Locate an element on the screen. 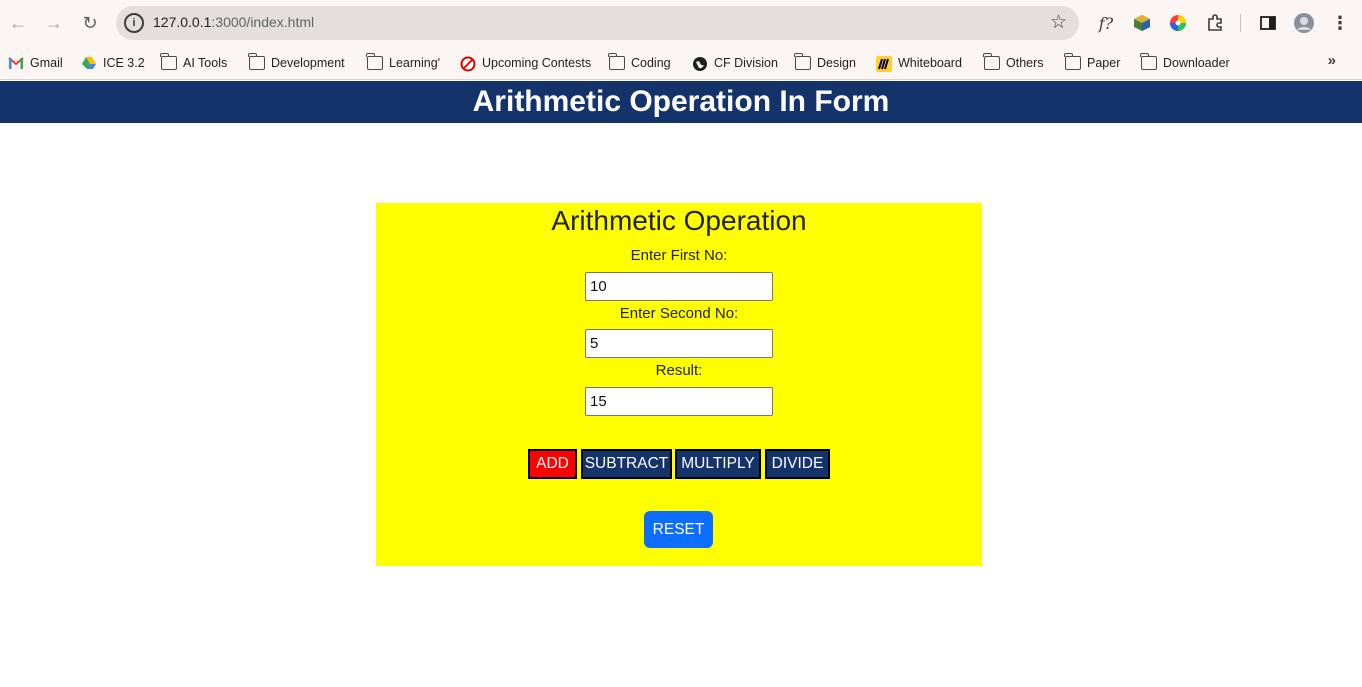 This screenshot has width=1362, height=687. bookmark-paper: Paper is located at coordinates (1092, 63).